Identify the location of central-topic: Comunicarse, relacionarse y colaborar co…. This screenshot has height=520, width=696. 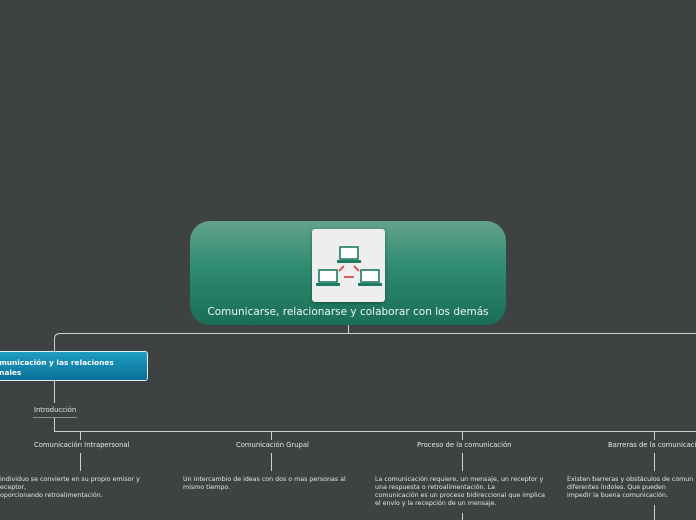
(348, 273).